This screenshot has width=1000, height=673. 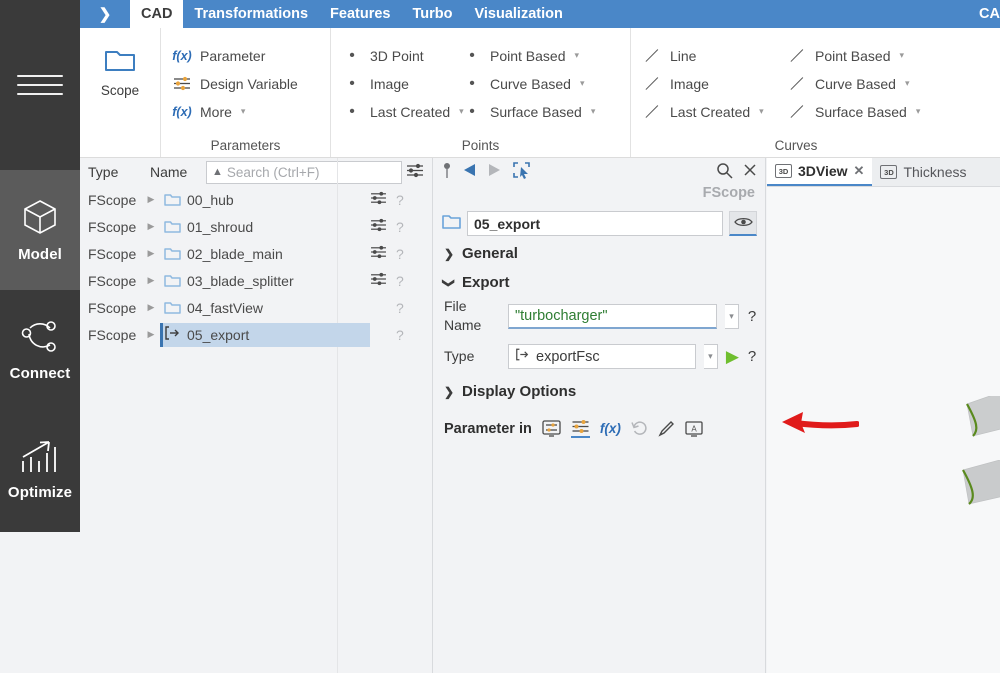 What do you see at coordinates (750, 171) in the screenshot?
I see `close-icon` at bounding box center [750, 171].